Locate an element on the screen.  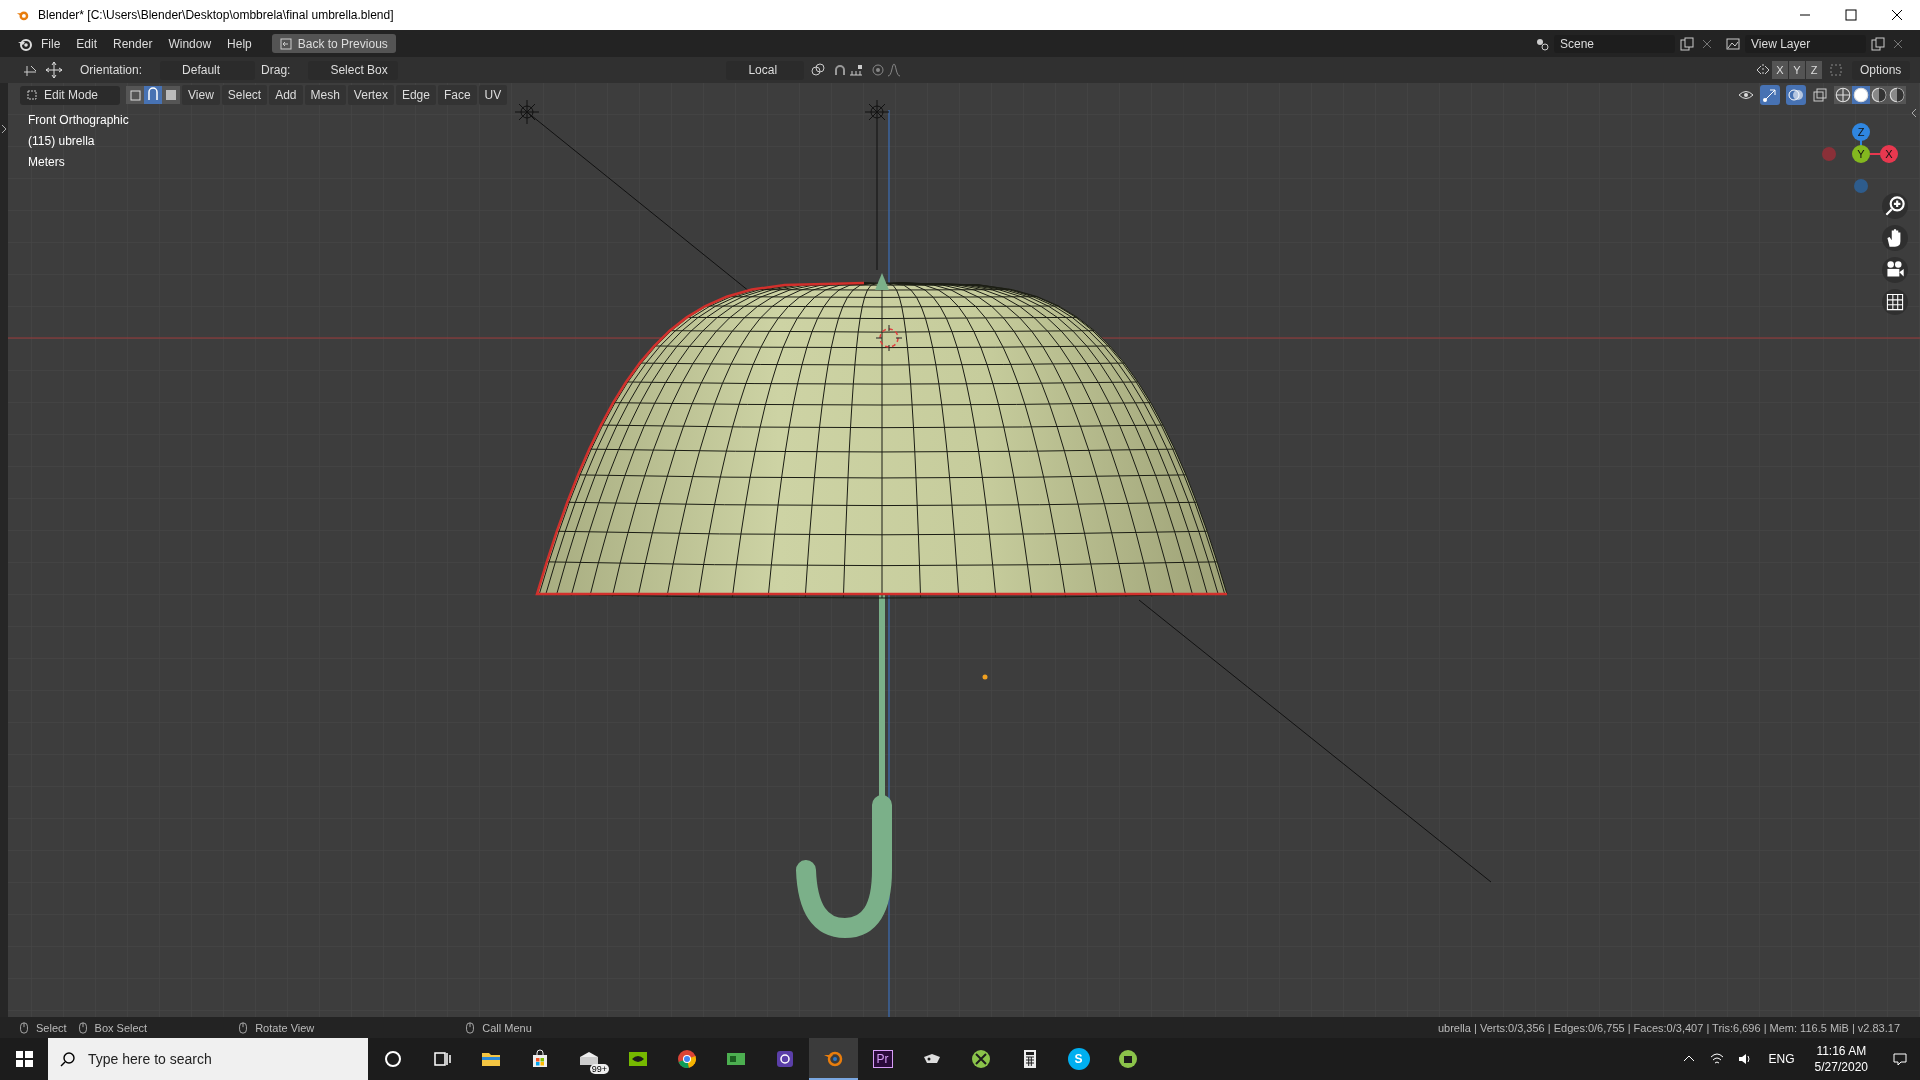
link-icon is located at coordinates (818, 70).